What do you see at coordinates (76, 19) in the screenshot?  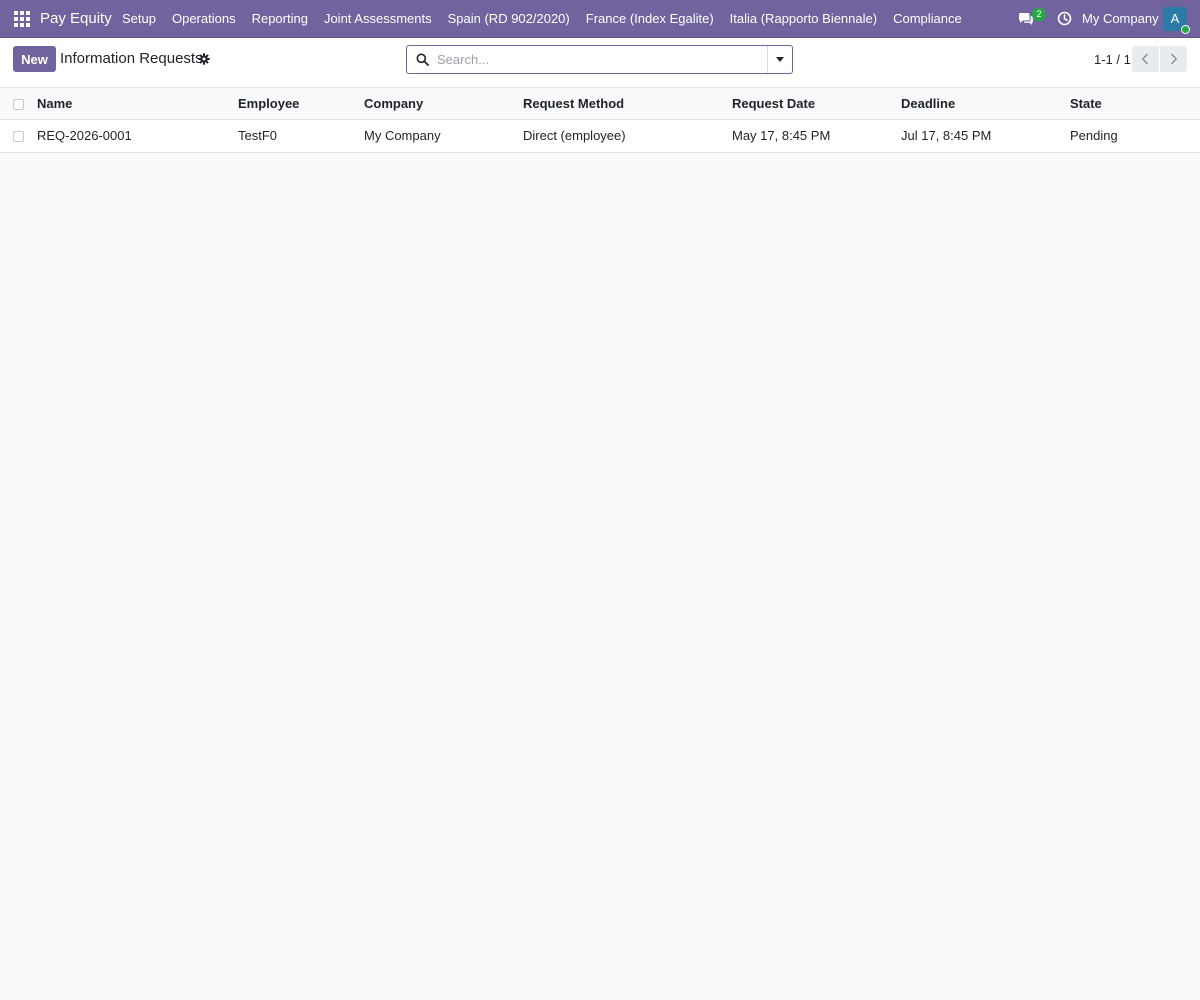 I see `app-name: Pay Equity` at bounding box center [76, 19].